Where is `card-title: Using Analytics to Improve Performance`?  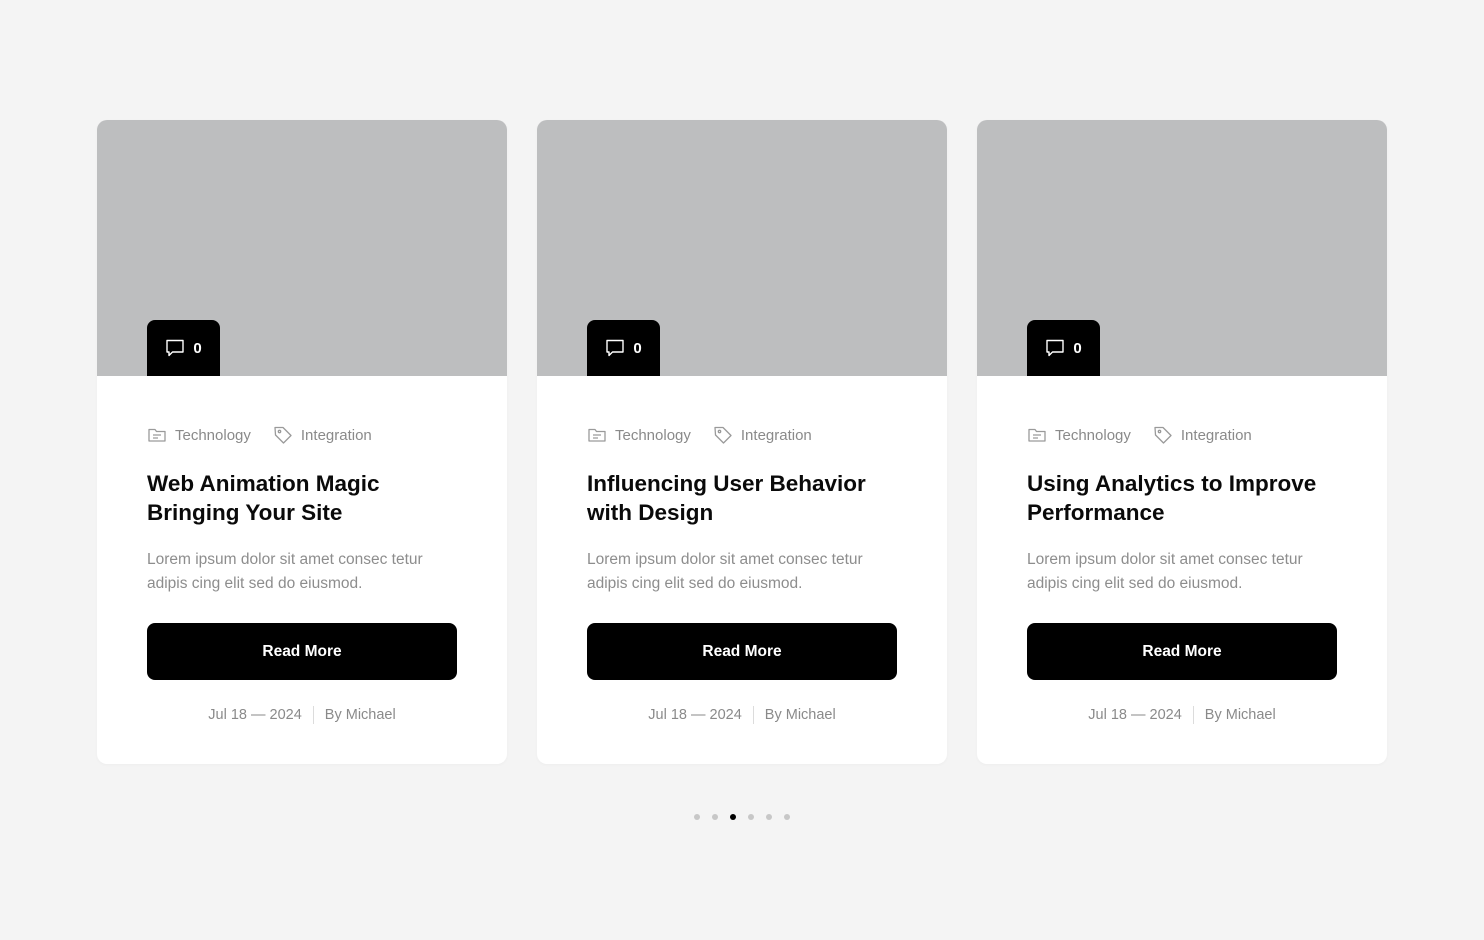
card-title: Using Analytics to Improve Performance is located at coordinates (1182, 498).